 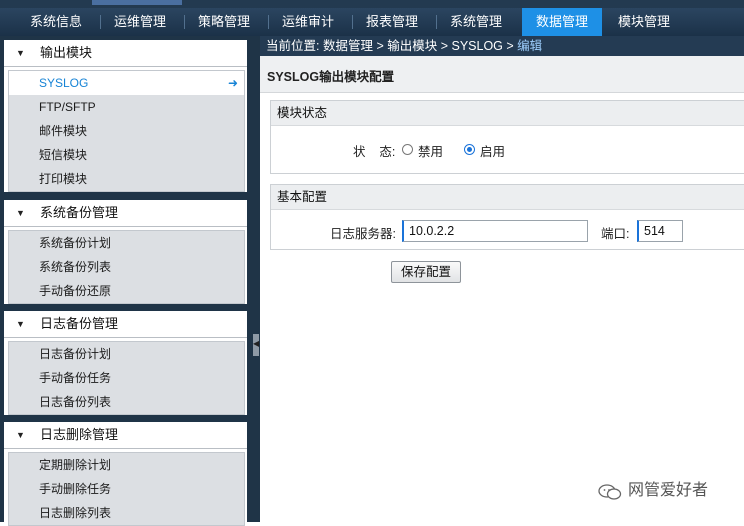 I want to click on breadcrumb-current: 编辑, so click(x=530, y=46).